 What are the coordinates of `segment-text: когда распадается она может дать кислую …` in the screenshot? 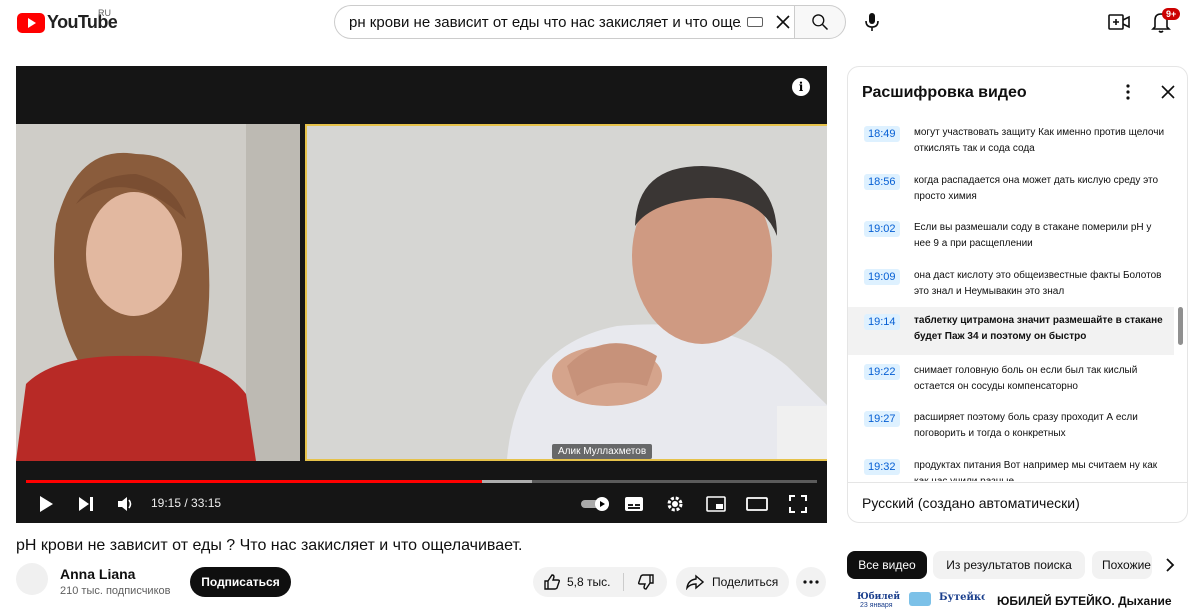 It's located at (1036, 188).